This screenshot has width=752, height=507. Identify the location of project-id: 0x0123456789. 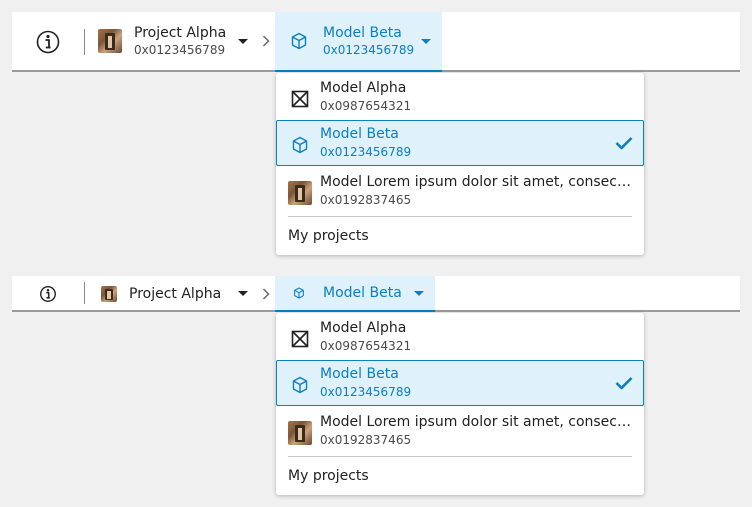
(180, 50).